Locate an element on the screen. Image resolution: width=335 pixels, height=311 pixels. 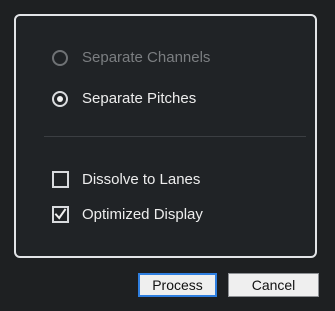
optimized-display-option: Optimized Display is located at coordinates (127, 214).